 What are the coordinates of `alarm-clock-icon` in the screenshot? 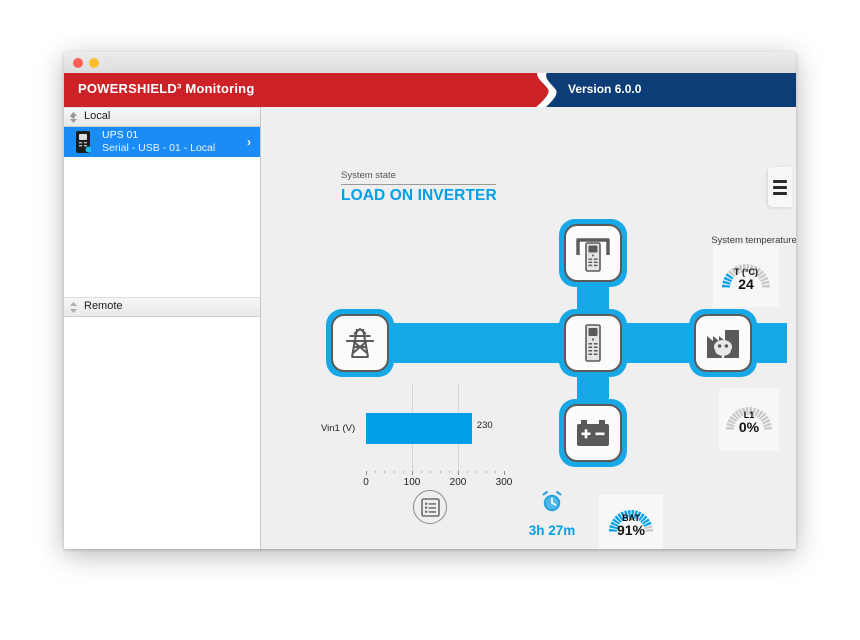 It's located at (552, 501).